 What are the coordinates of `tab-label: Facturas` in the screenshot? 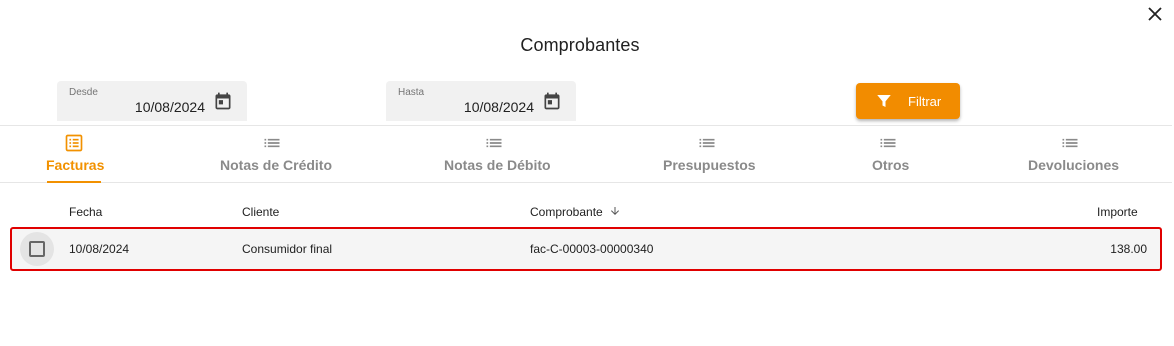 It's located at (75, 165).